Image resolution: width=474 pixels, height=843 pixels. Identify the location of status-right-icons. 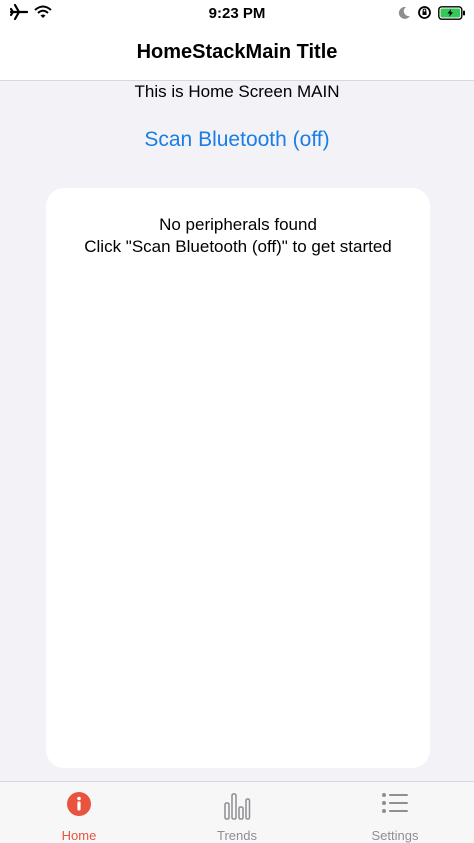
(431, 15).